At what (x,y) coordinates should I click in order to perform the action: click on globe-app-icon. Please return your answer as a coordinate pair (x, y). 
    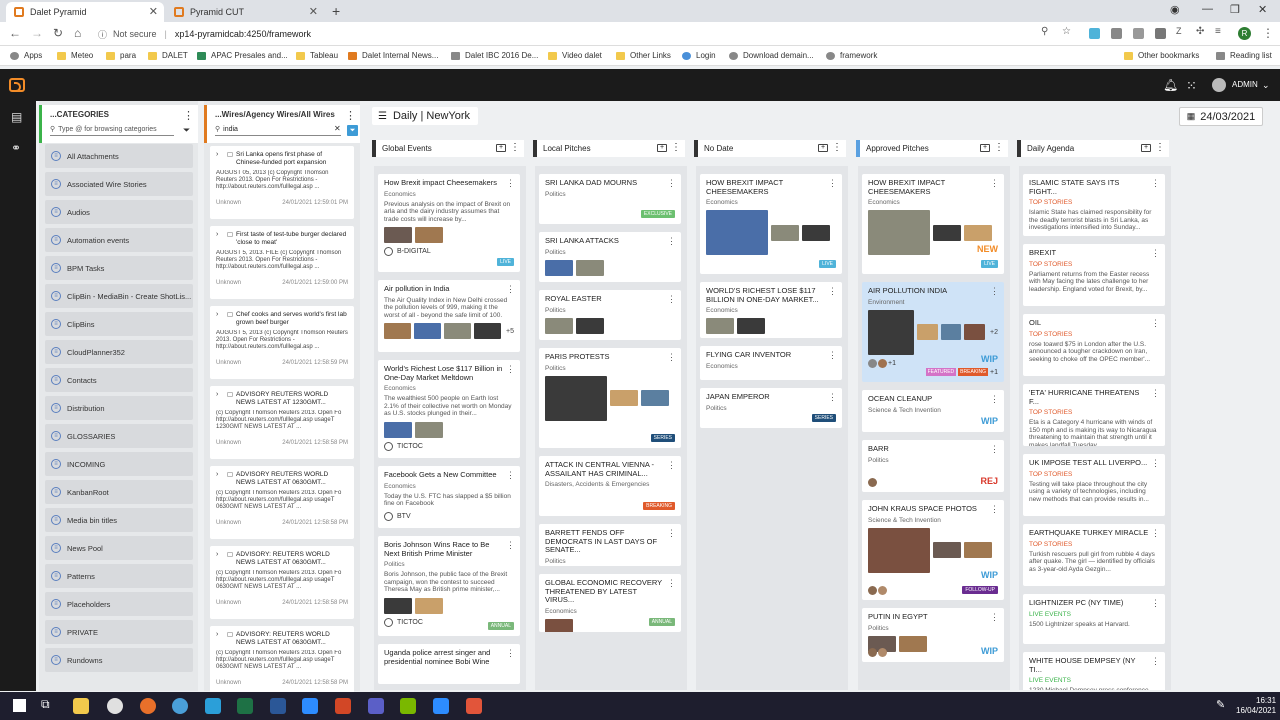
    Looking at the image, I should click on (180, 706).